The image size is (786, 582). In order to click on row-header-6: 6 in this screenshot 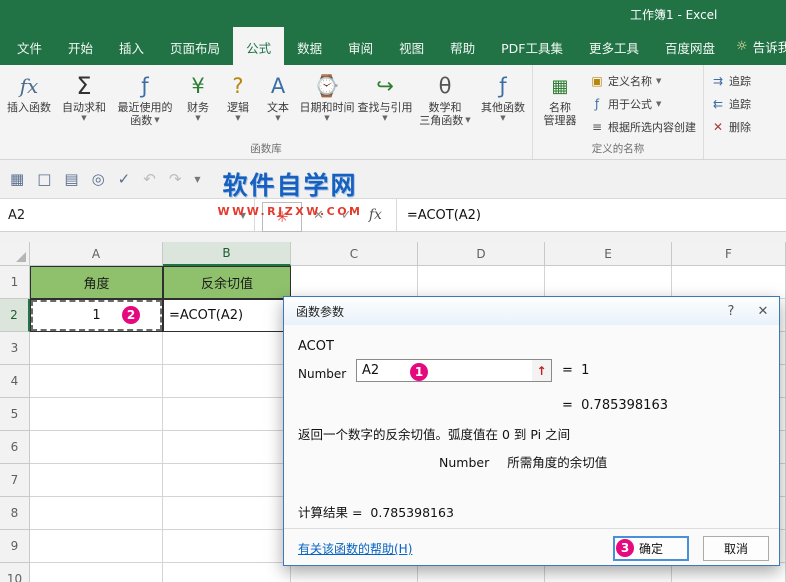, I will do `click(15, 447)`.